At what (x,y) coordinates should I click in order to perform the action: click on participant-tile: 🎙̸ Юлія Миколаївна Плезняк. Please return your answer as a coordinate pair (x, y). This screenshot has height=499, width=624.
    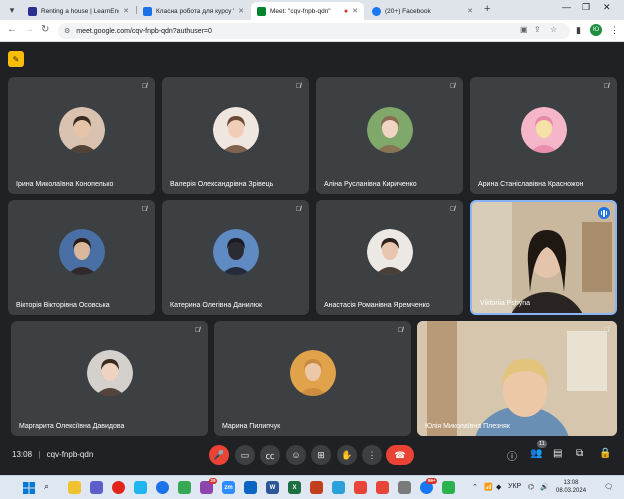
    Looking at the image, I should click on (517, 378).